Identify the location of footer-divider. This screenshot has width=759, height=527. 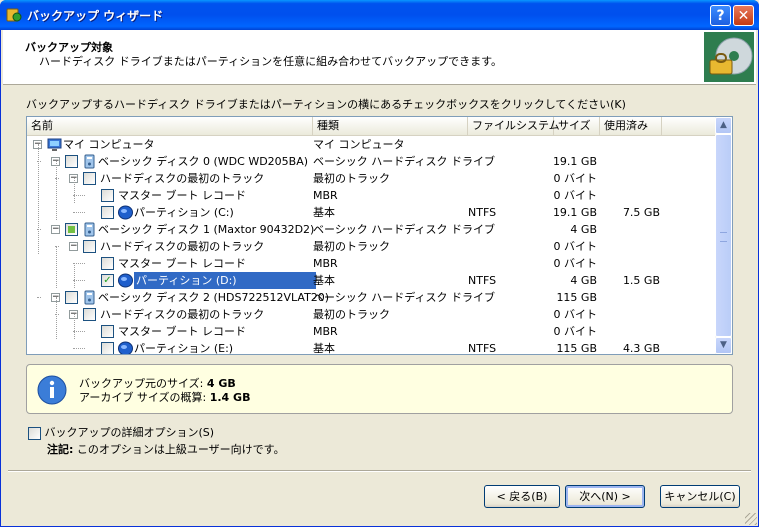
(379, 471).